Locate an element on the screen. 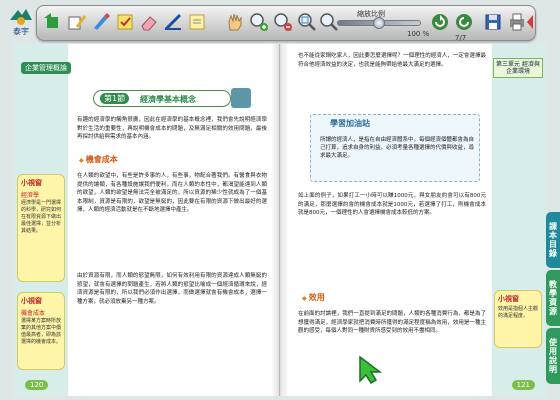  side-tab-contents: 課本目錄 is located at coordinates (553, 240).